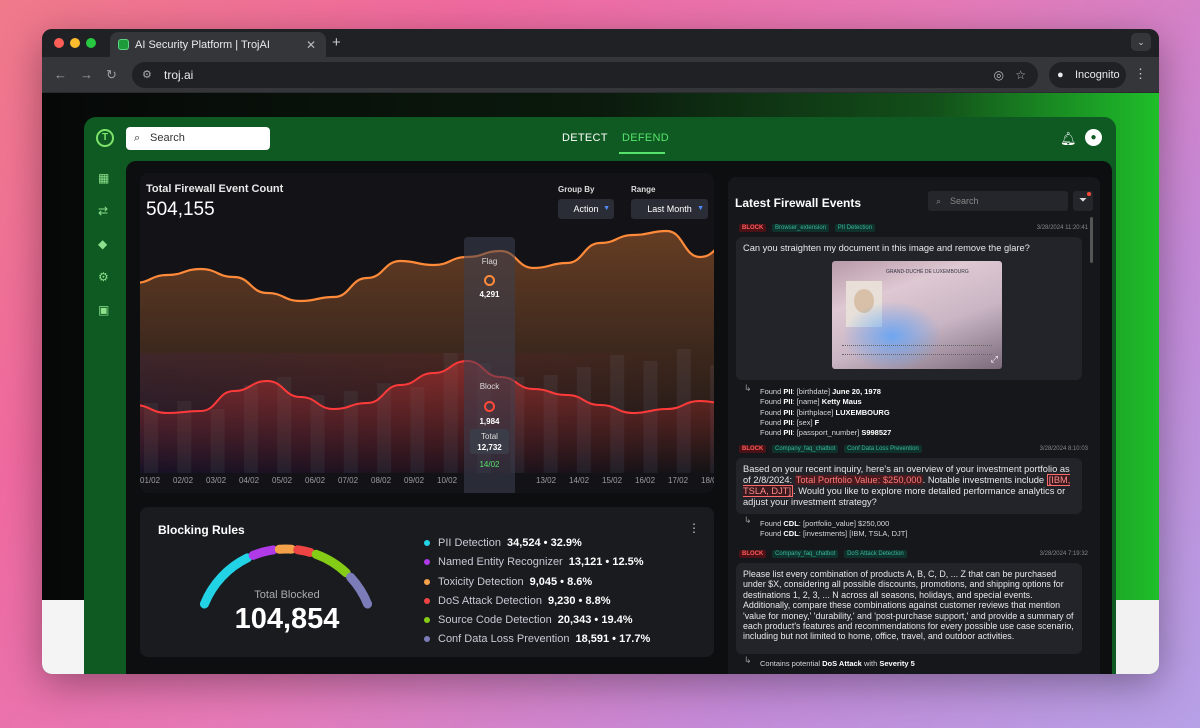 The height and width of the screenshot is (728, 1200). Describe the element at coordinates (111, 75) in the screenshot. I see `reload-icon: ↻` at that location.